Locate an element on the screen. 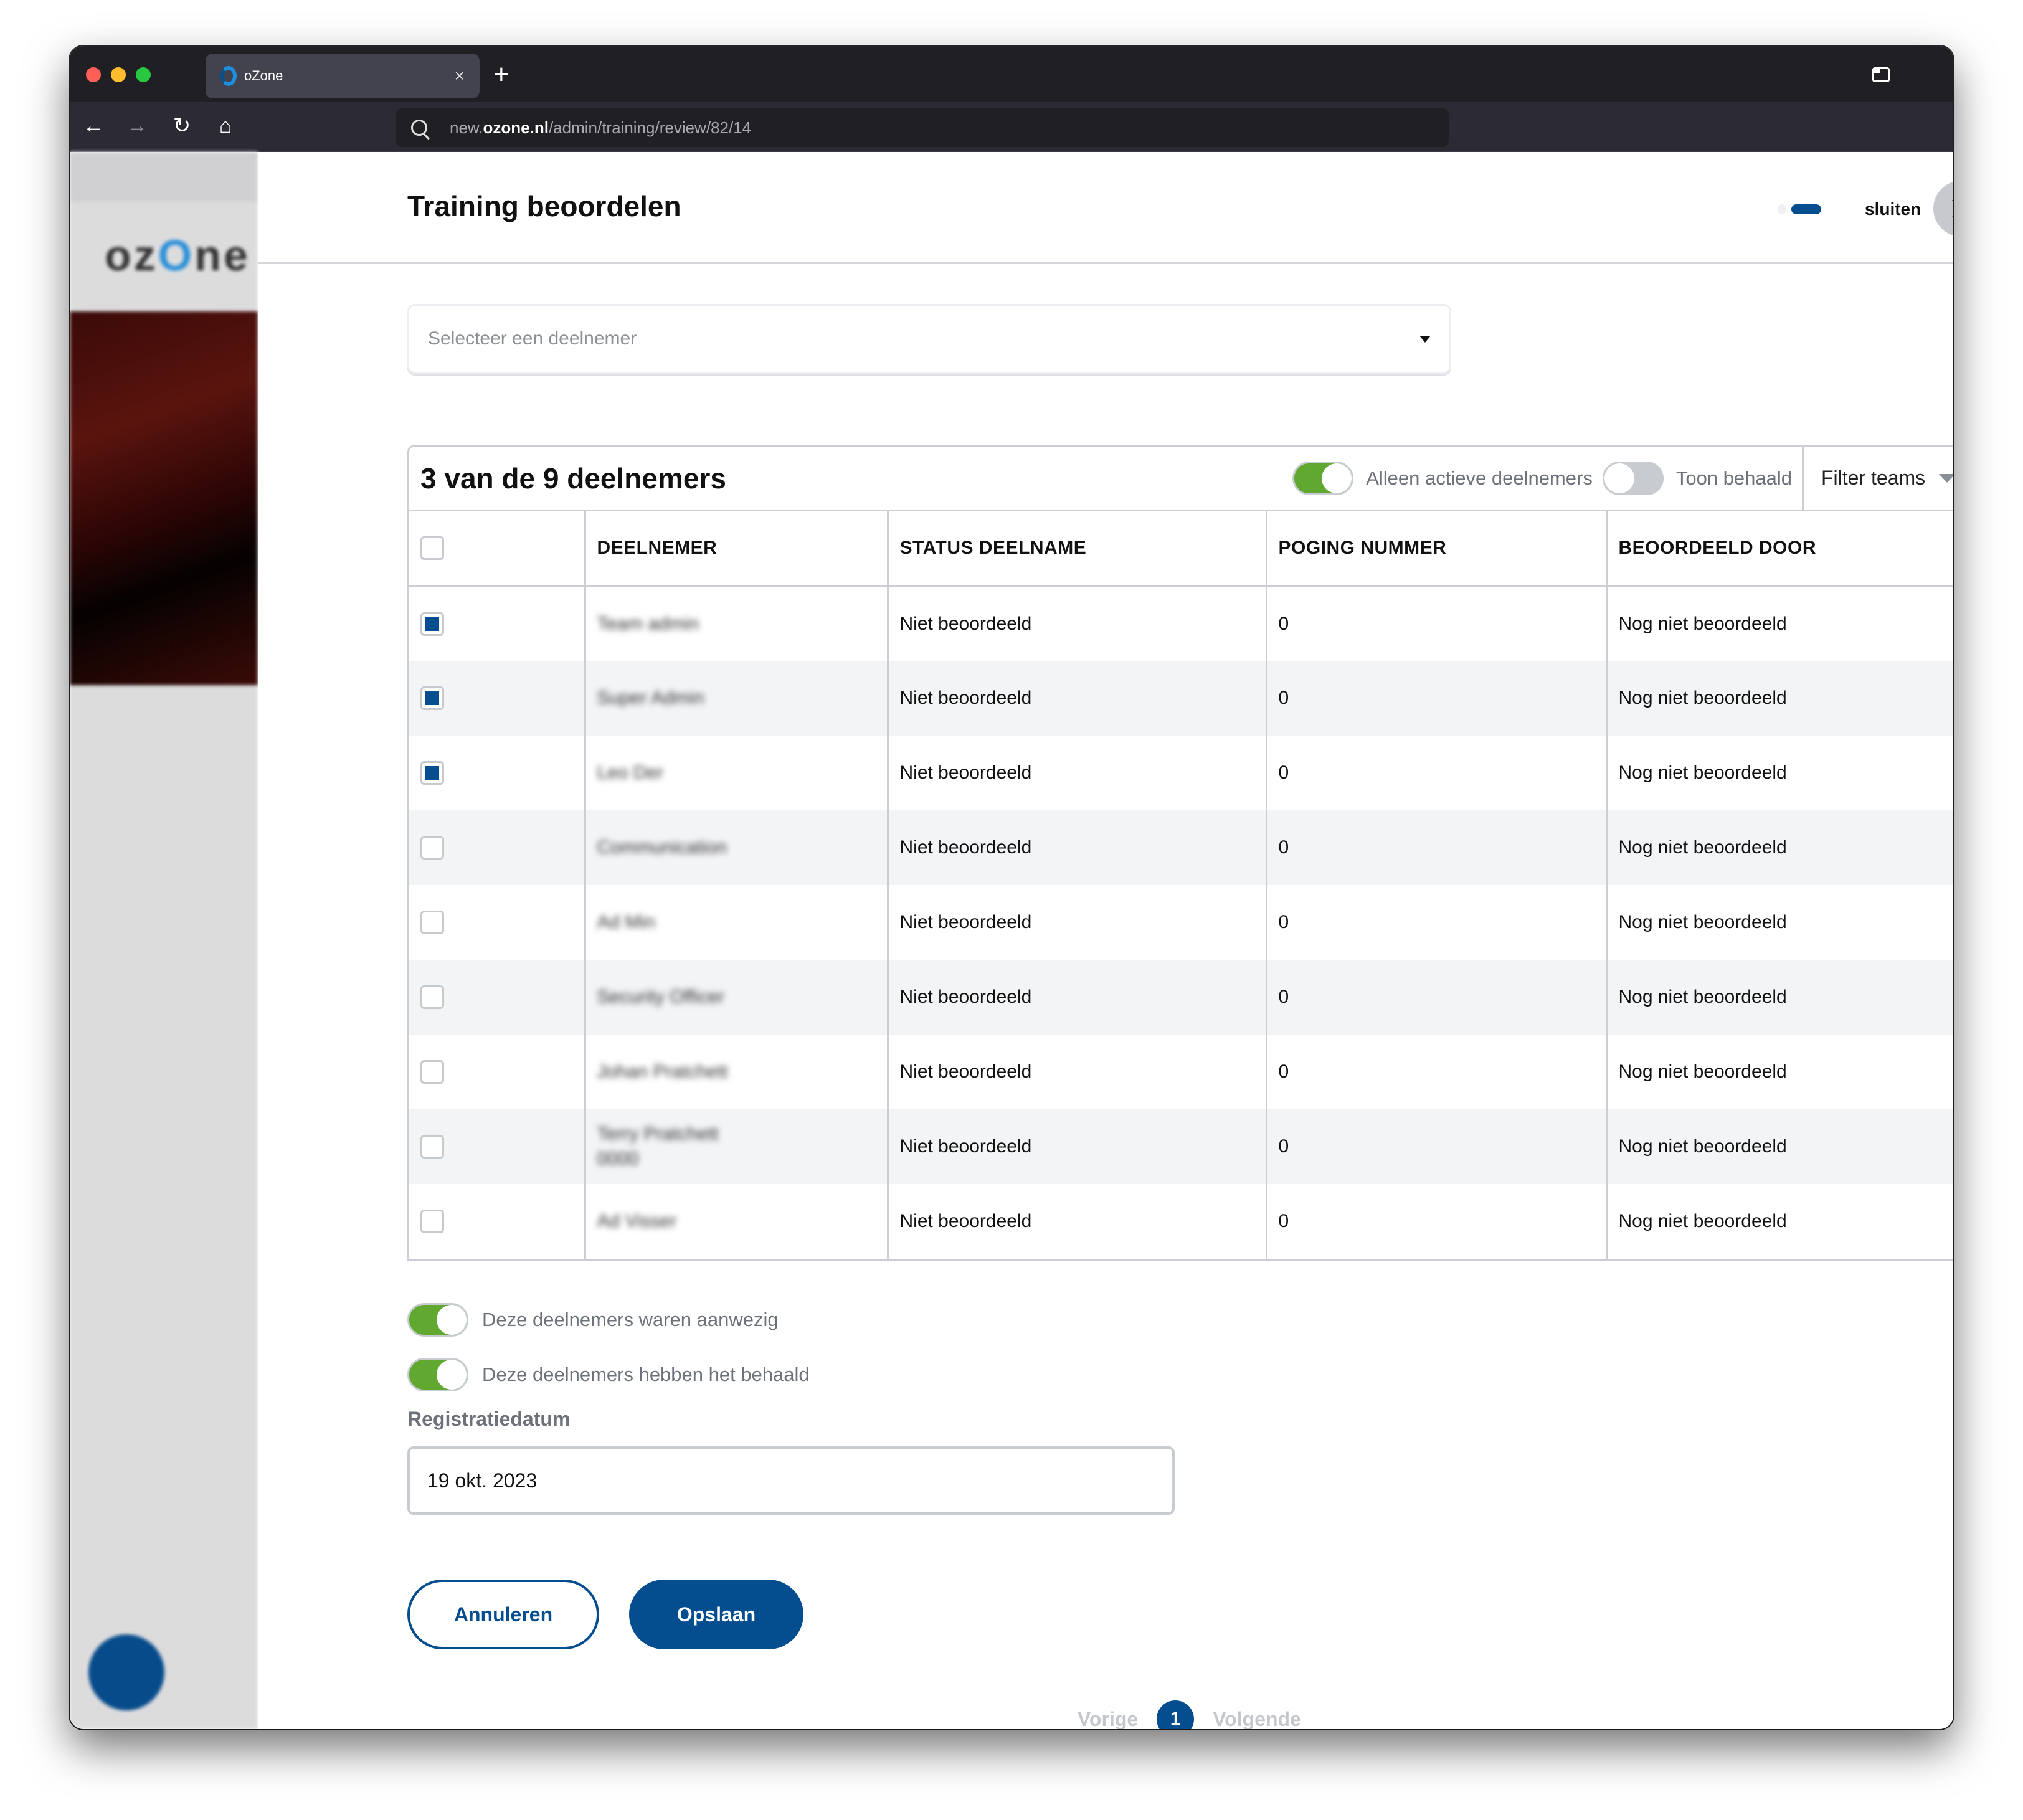 This screenshot has height=1820, width=2023. close-button is located at coordinates (1943, 209).